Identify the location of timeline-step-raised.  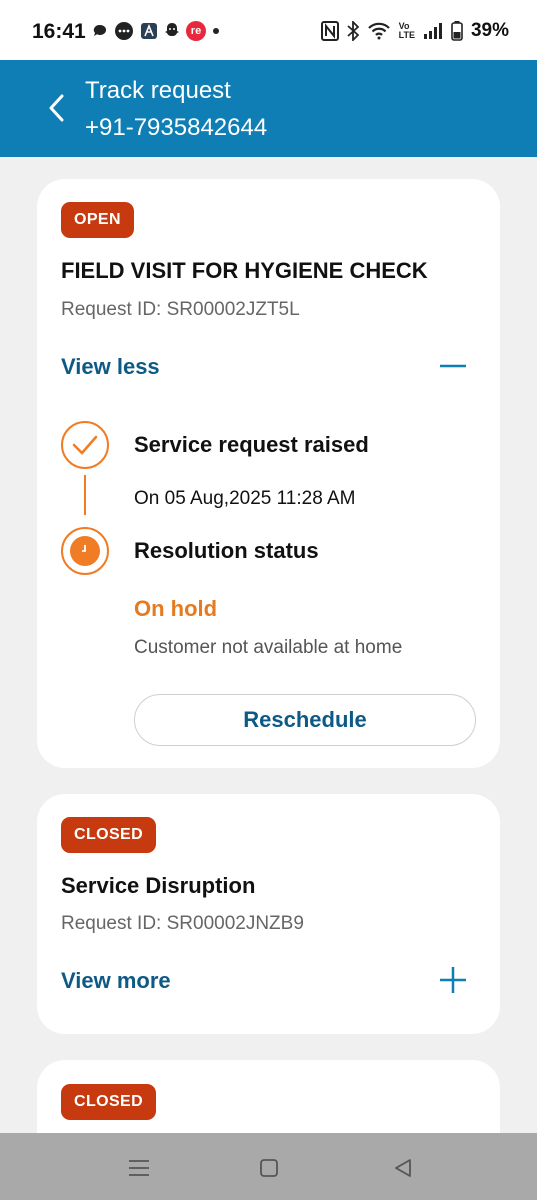
(85, 445).